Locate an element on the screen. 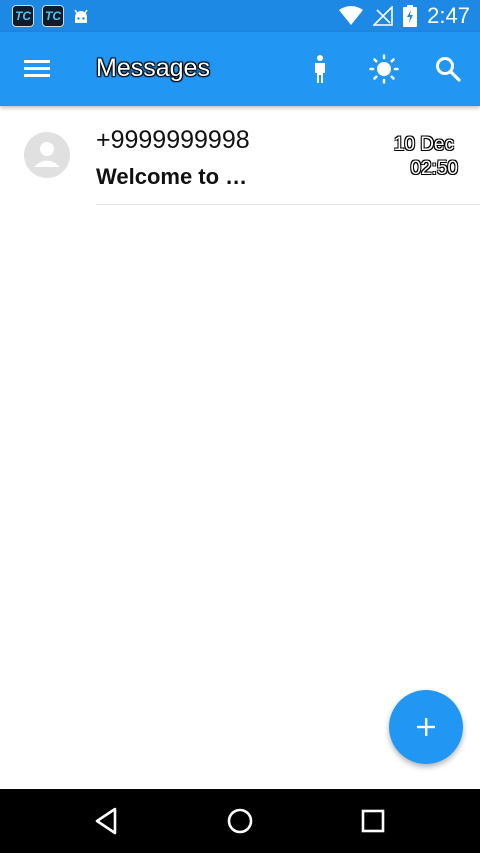 The width and height of the screenshot is (480, 853). contact-name: +9999999998 is located at coordinates (173, 140).